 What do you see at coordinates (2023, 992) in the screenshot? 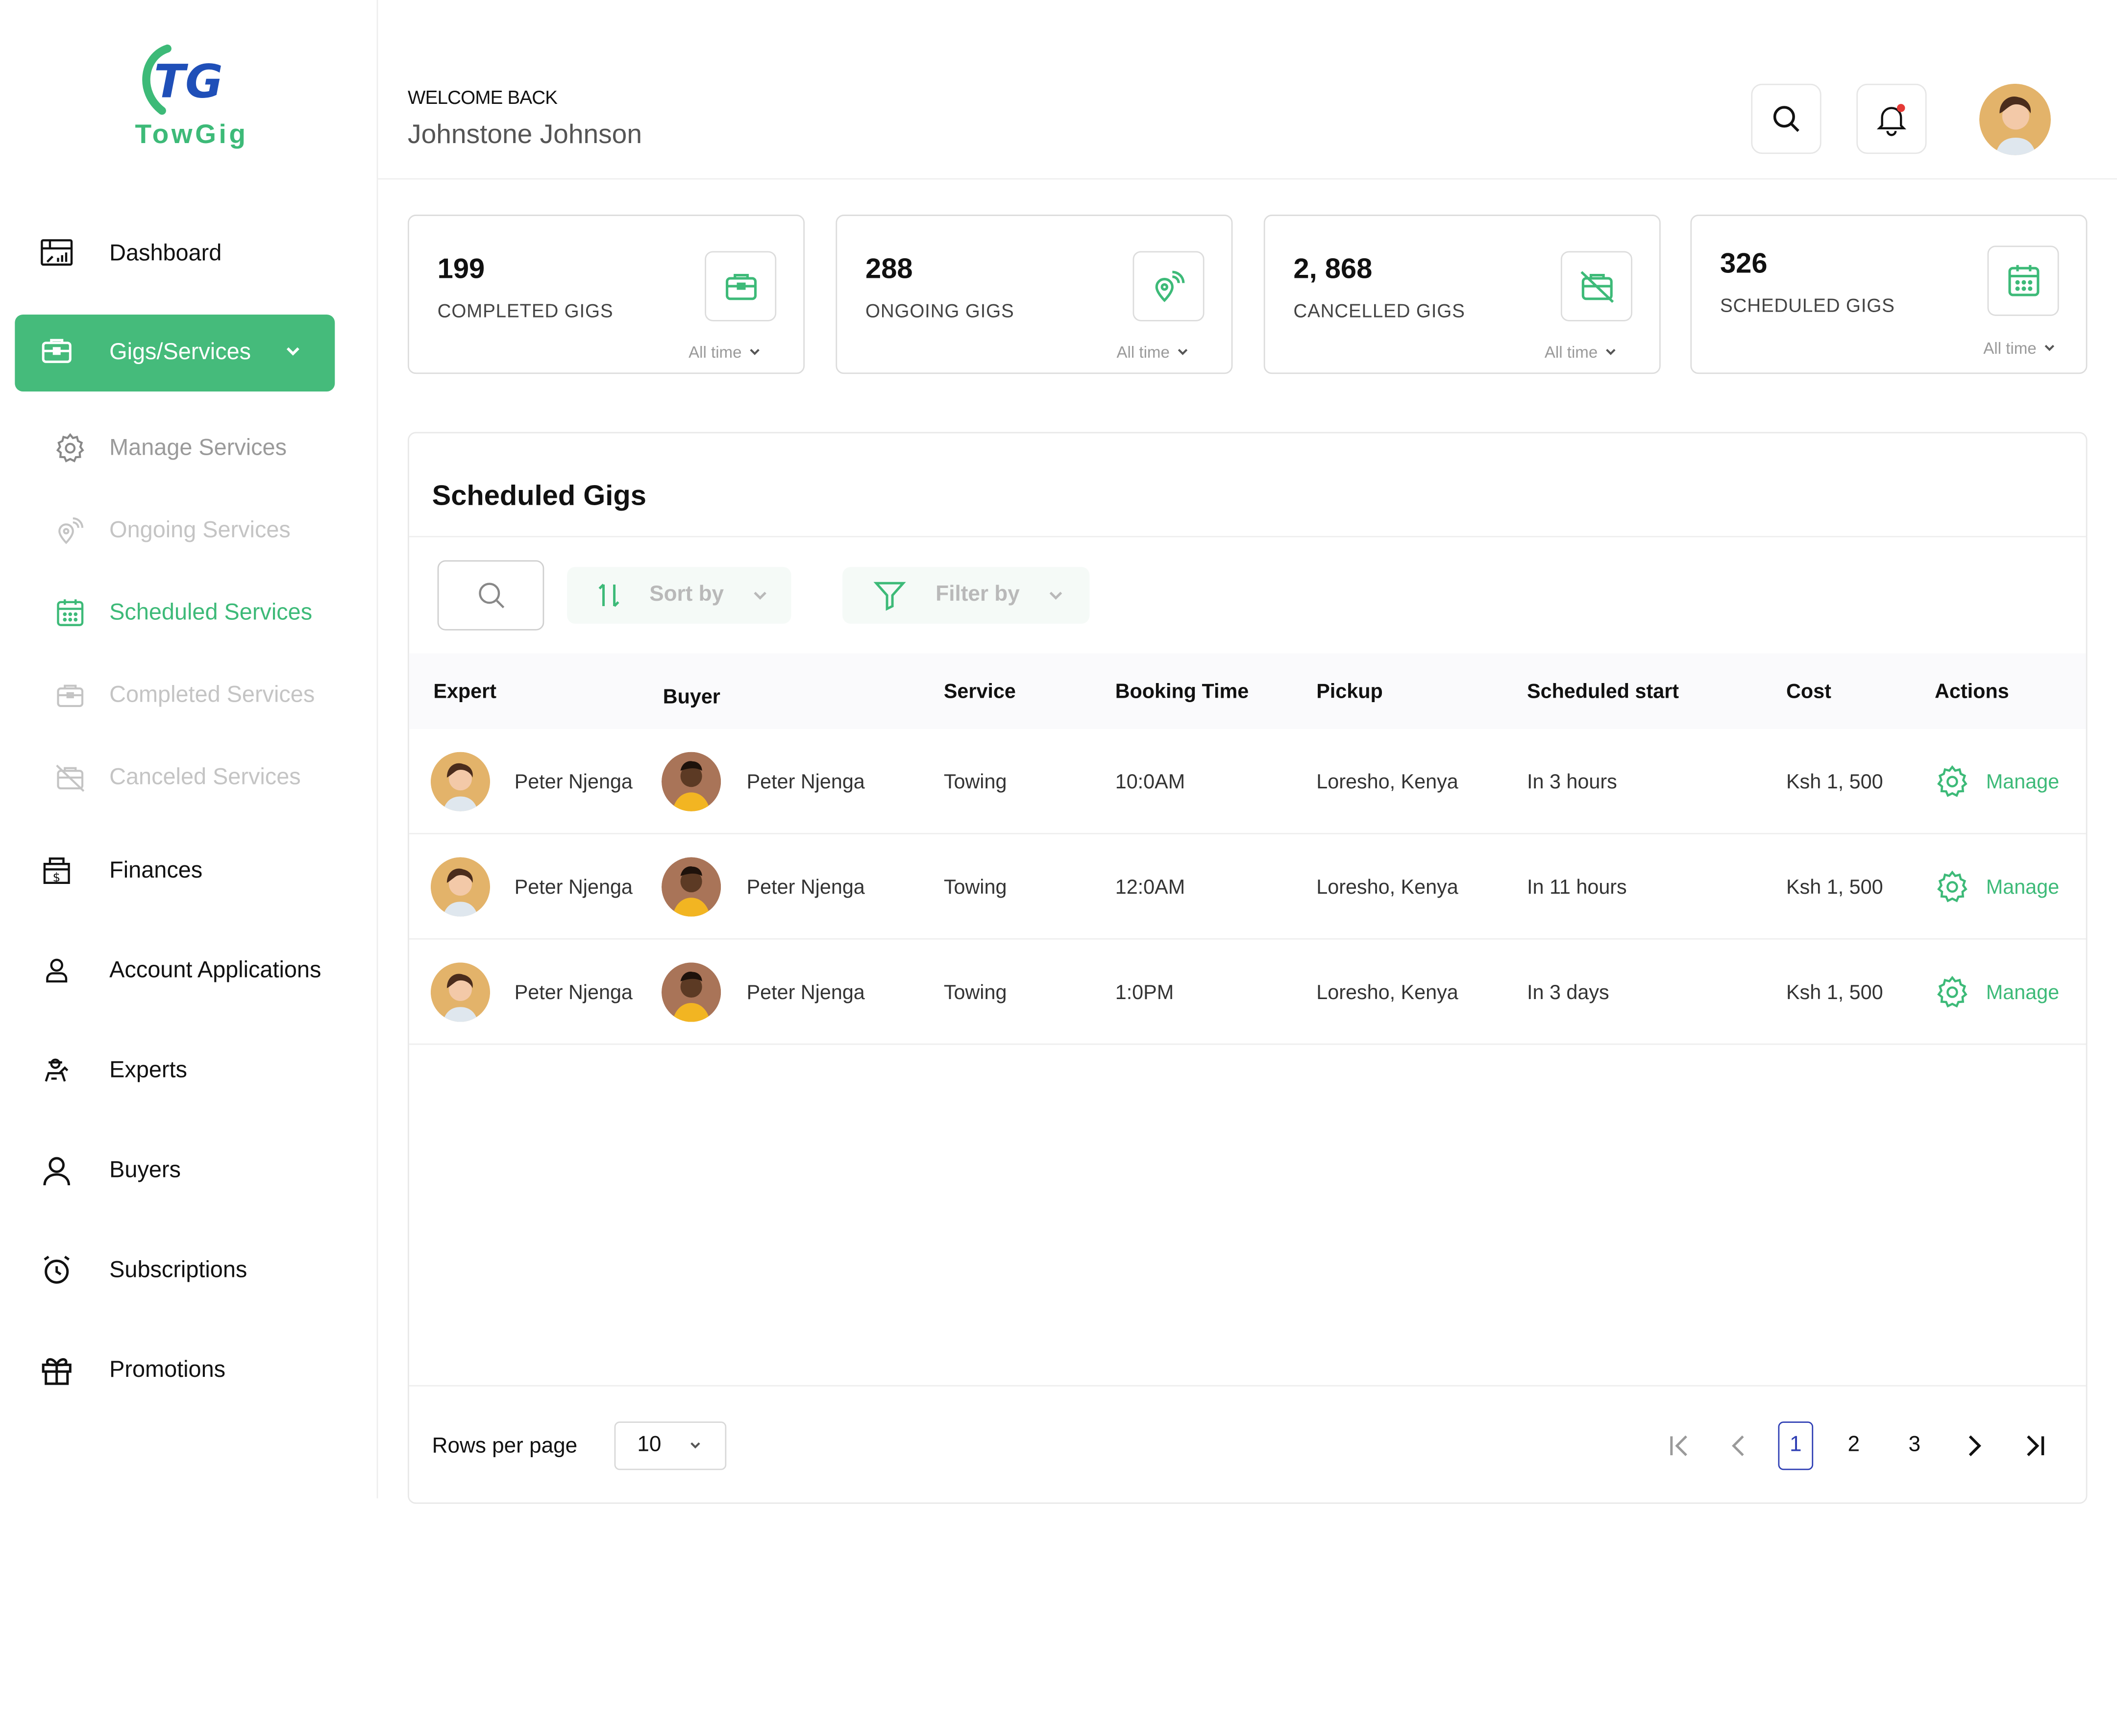
I see `manage-label: Manage` at bounding box center [2023, 992].